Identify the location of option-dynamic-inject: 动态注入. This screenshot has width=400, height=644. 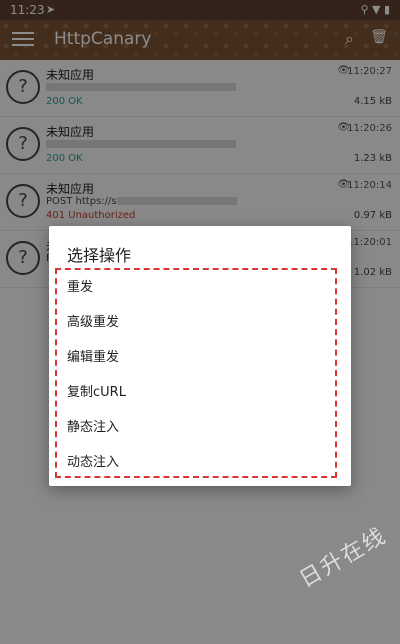
(196, 462).